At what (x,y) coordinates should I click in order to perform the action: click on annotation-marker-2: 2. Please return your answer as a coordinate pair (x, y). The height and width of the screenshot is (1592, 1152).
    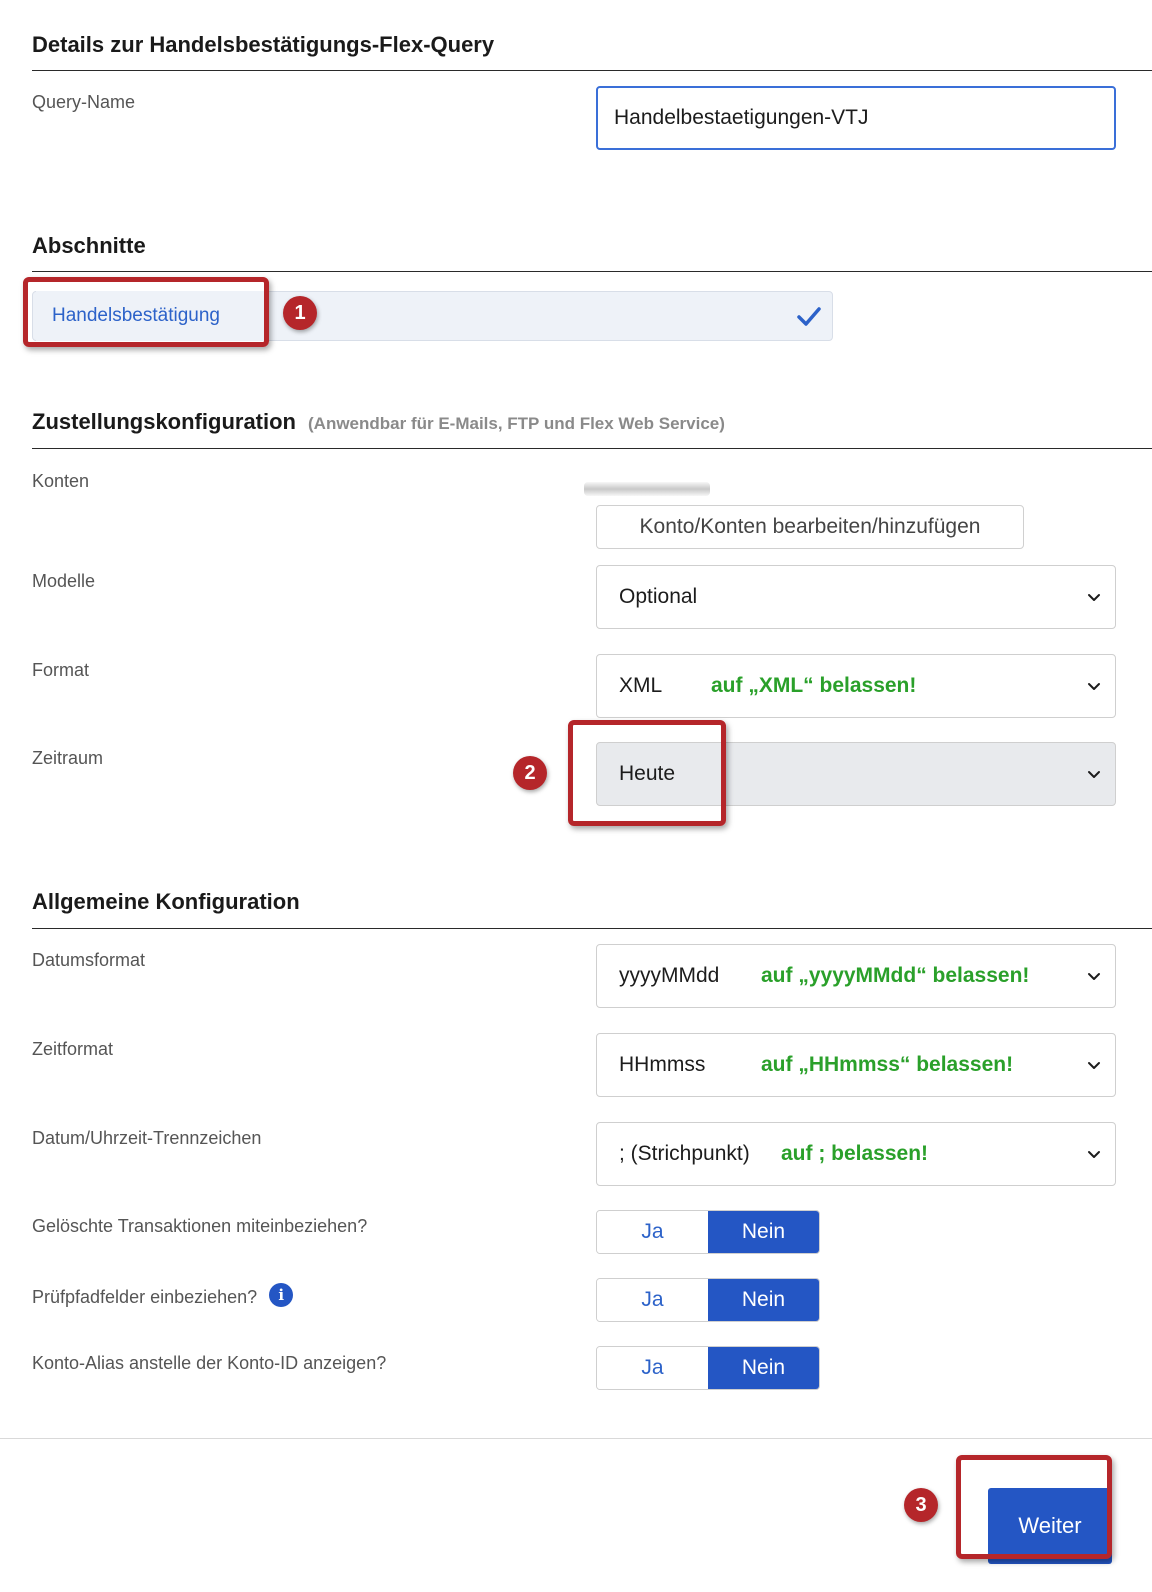
    Looking at the image, I should click on (530, 773).